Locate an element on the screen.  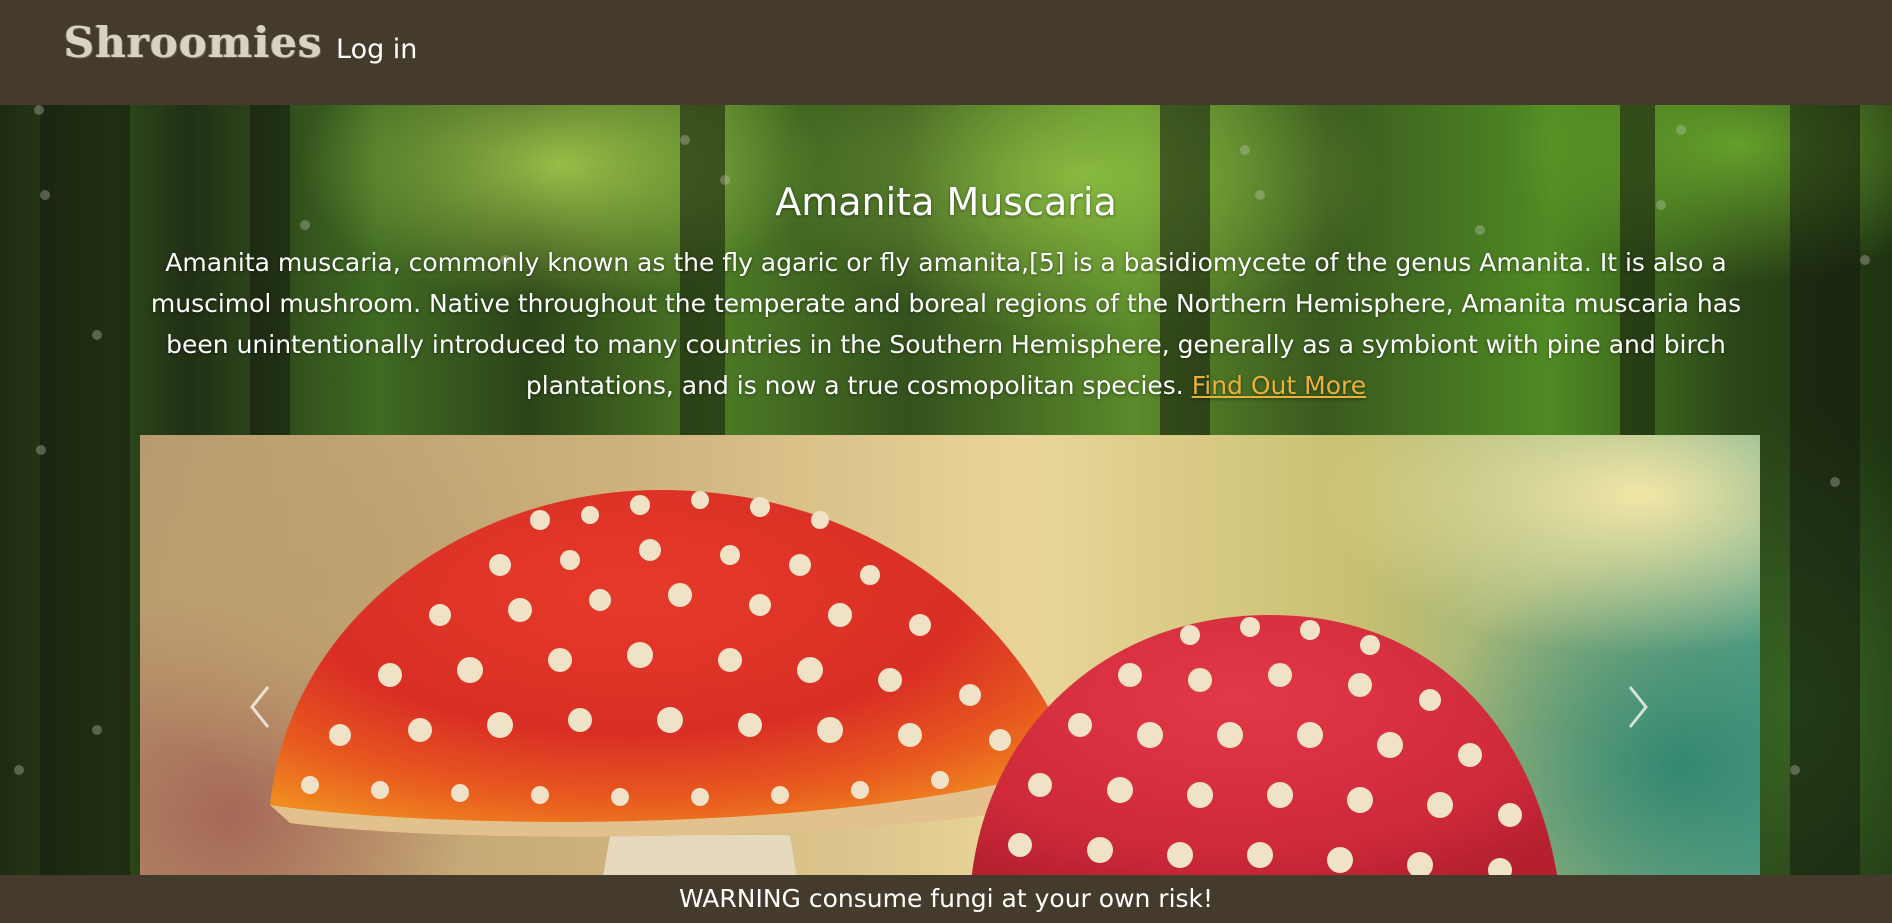
navbar: Shroomies Log in is located at coordinates (946, 52).